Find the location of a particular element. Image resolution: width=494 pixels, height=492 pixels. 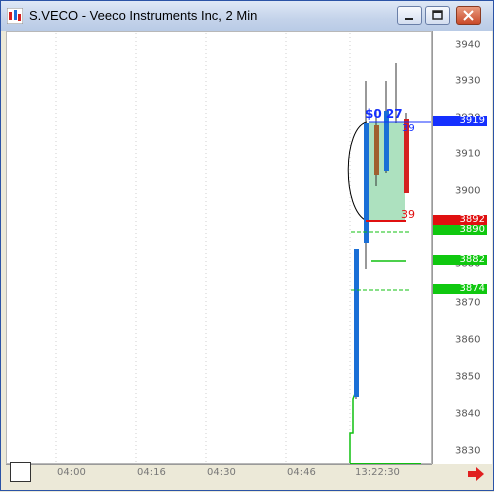

y-tick: 3940 is located at coordinates (468, 45).